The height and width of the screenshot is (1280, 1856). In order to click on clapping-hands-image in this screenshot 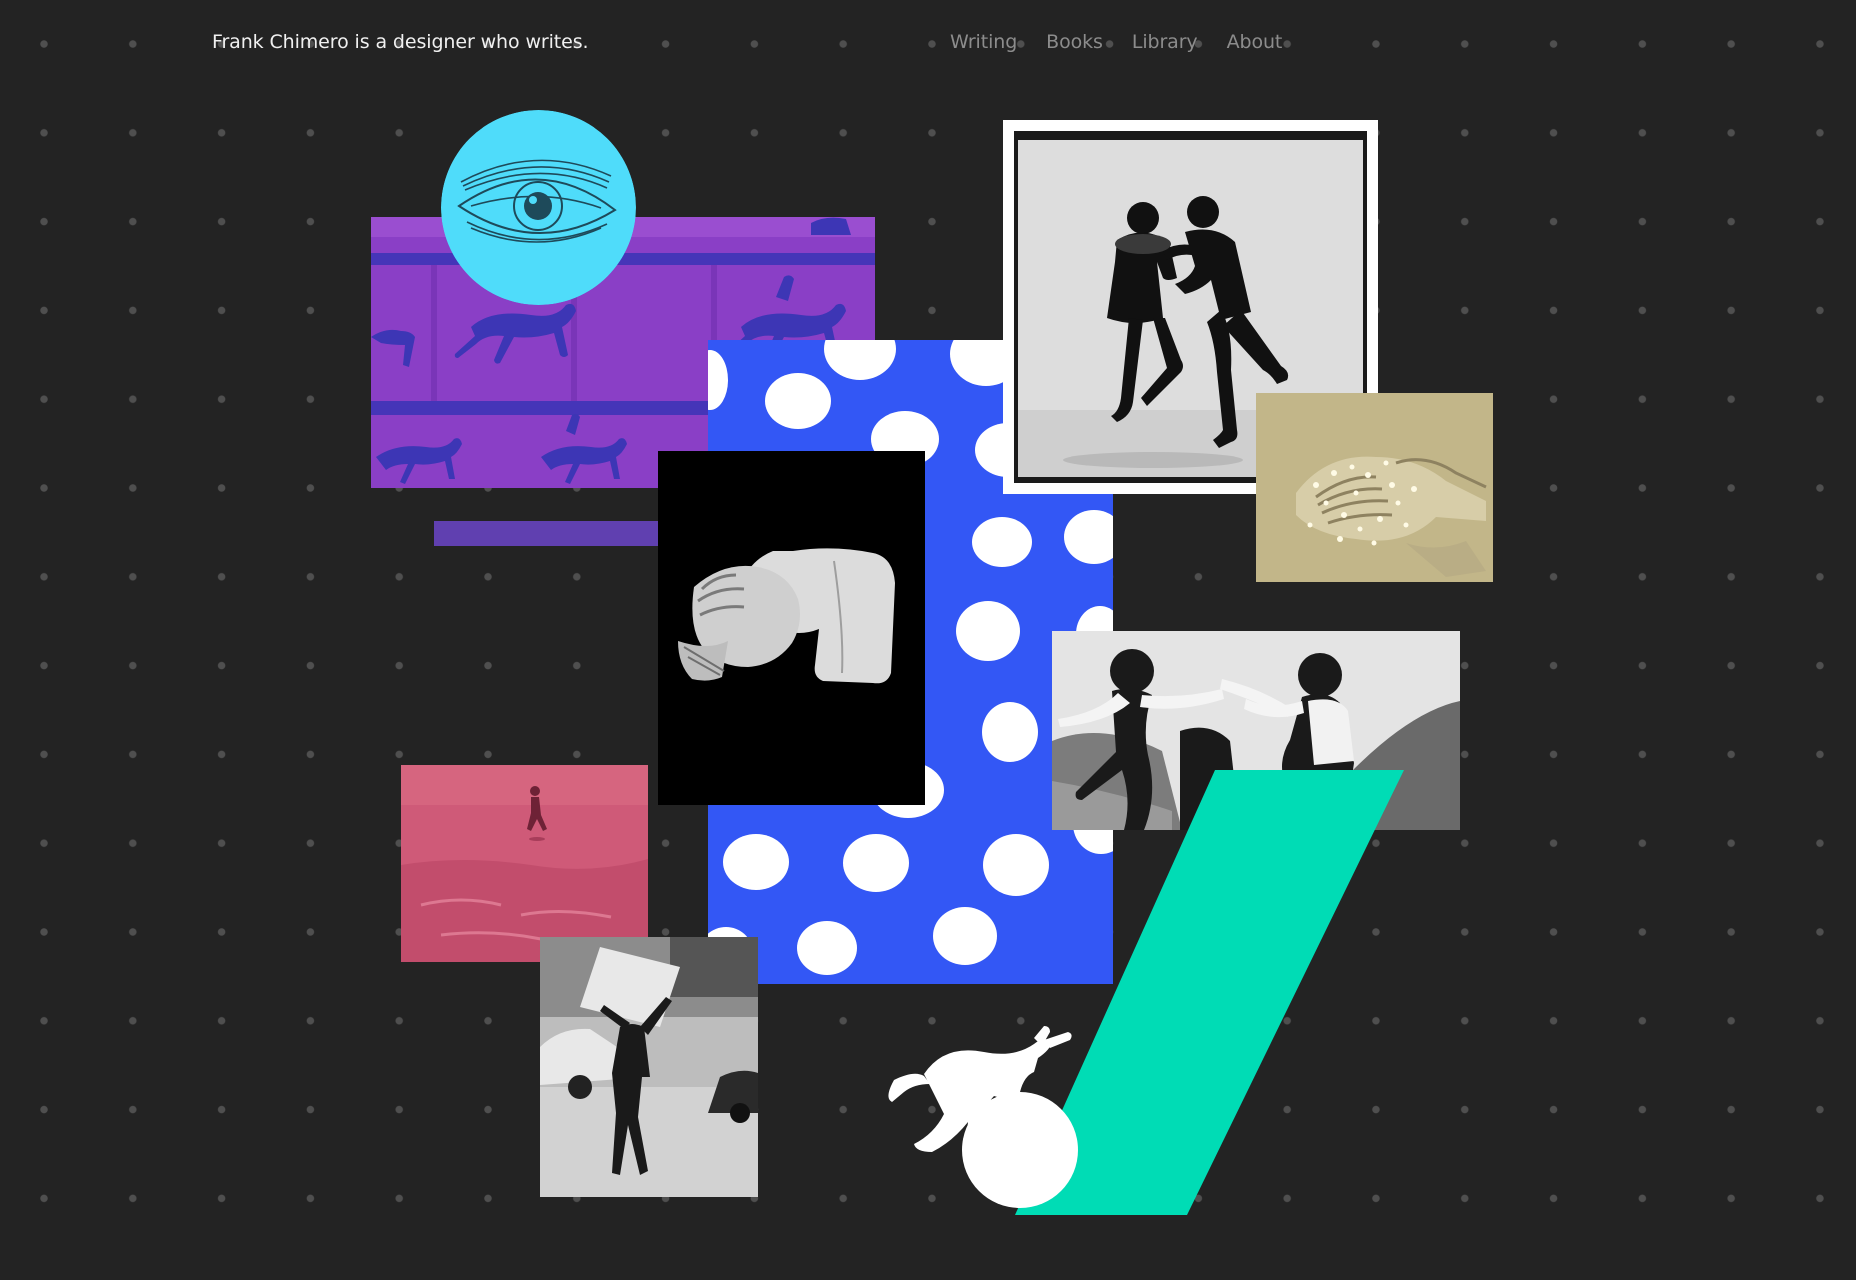, I will do `click(1374, 487)`.